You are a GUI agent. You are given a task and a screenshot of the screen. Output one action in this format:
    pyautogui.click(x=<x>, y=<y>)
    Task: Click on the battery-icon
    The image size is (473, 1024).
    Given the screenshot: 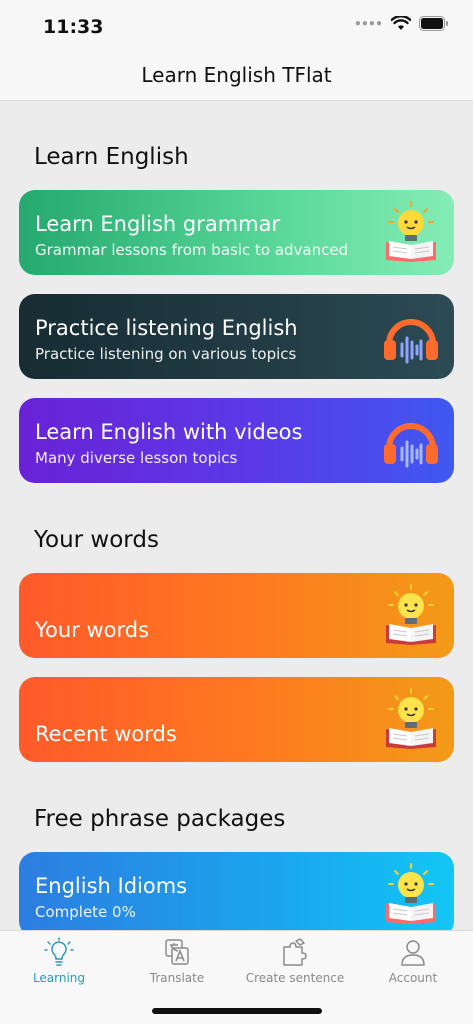 What is the action you would take?
    pyautogui.click(x=433, y=23)
    